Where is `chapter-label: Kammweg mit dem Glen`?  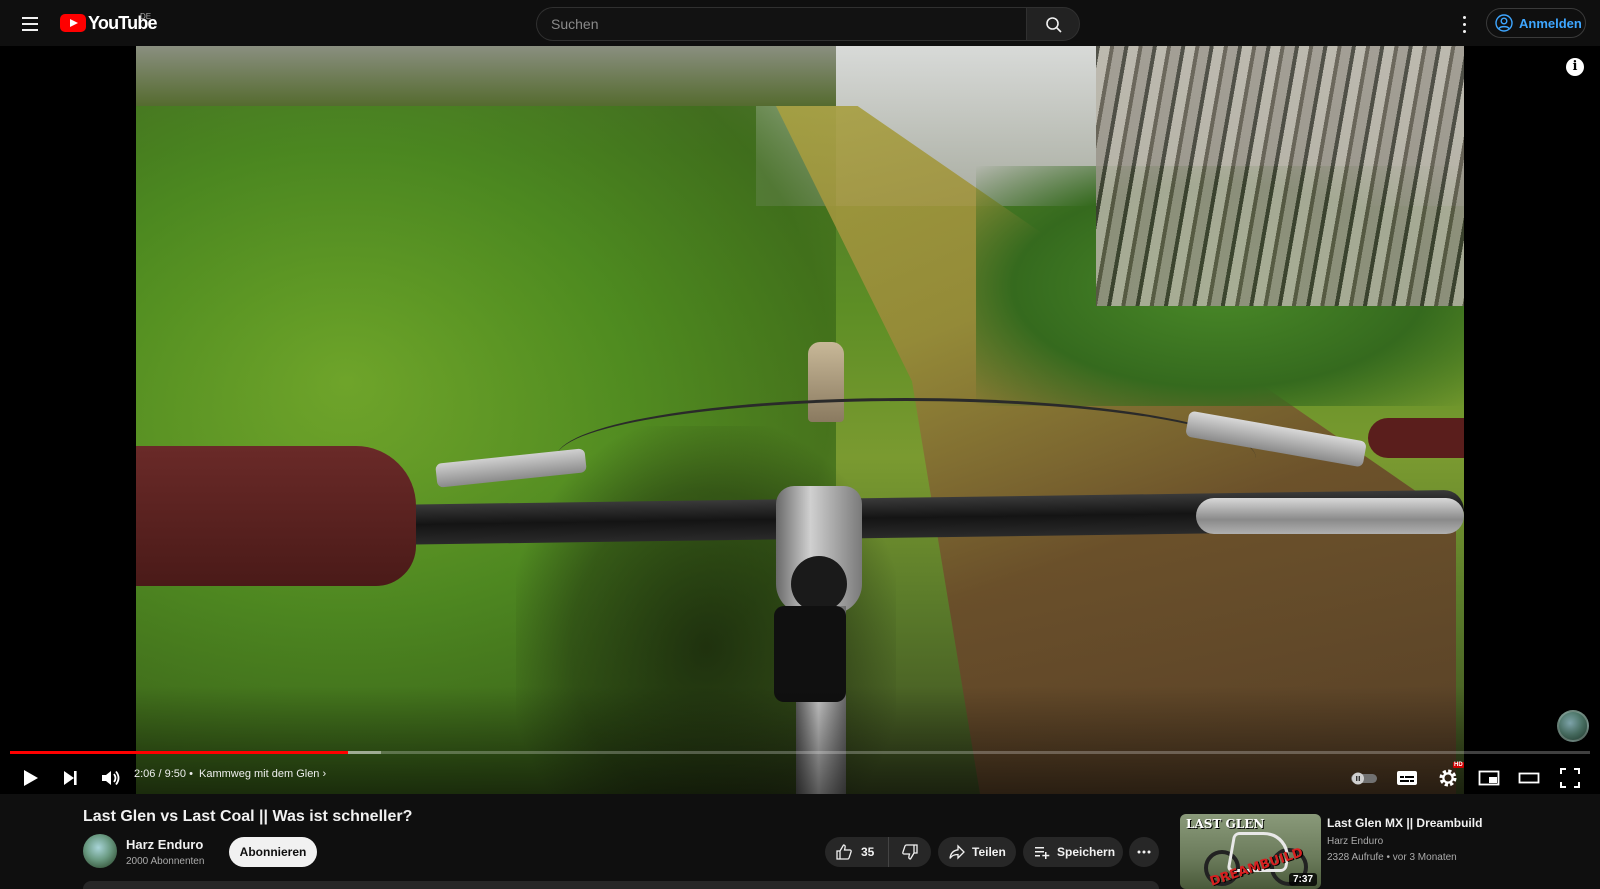
chapter-label: Kammweg mit dem Glen is located at coordinates (259, 774).